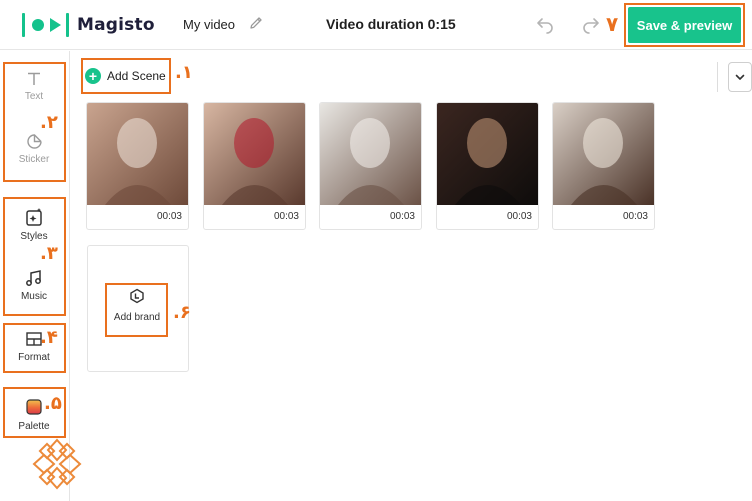  Describe the element at coordinates (391, 24) in the screenshot. I see `video-duration: Video duration 0:15` at that location.